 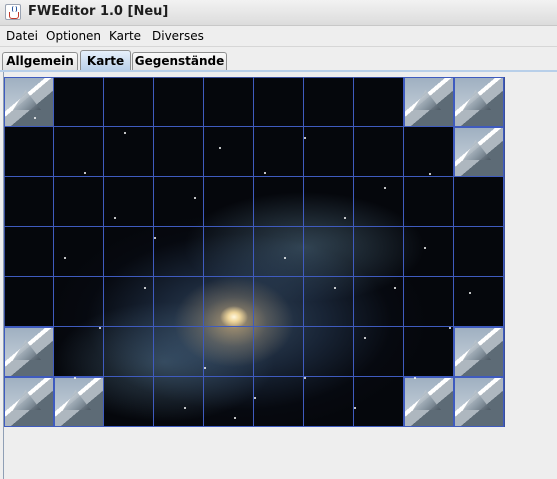 I want to click on tab-karte: Karte, so click(x=105, y=60).